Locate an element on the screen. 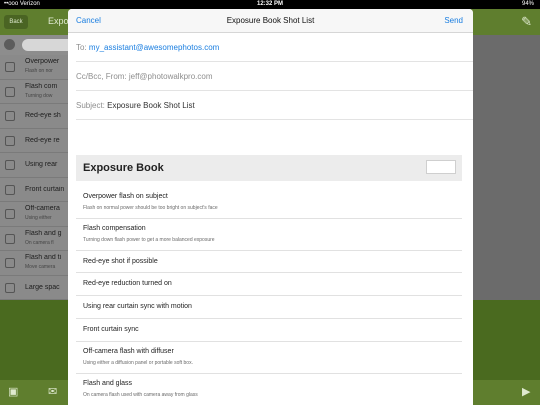 The width and height of the screenshot is (540, 405). list-item: Front curtain is located at coordinates (35, 190).